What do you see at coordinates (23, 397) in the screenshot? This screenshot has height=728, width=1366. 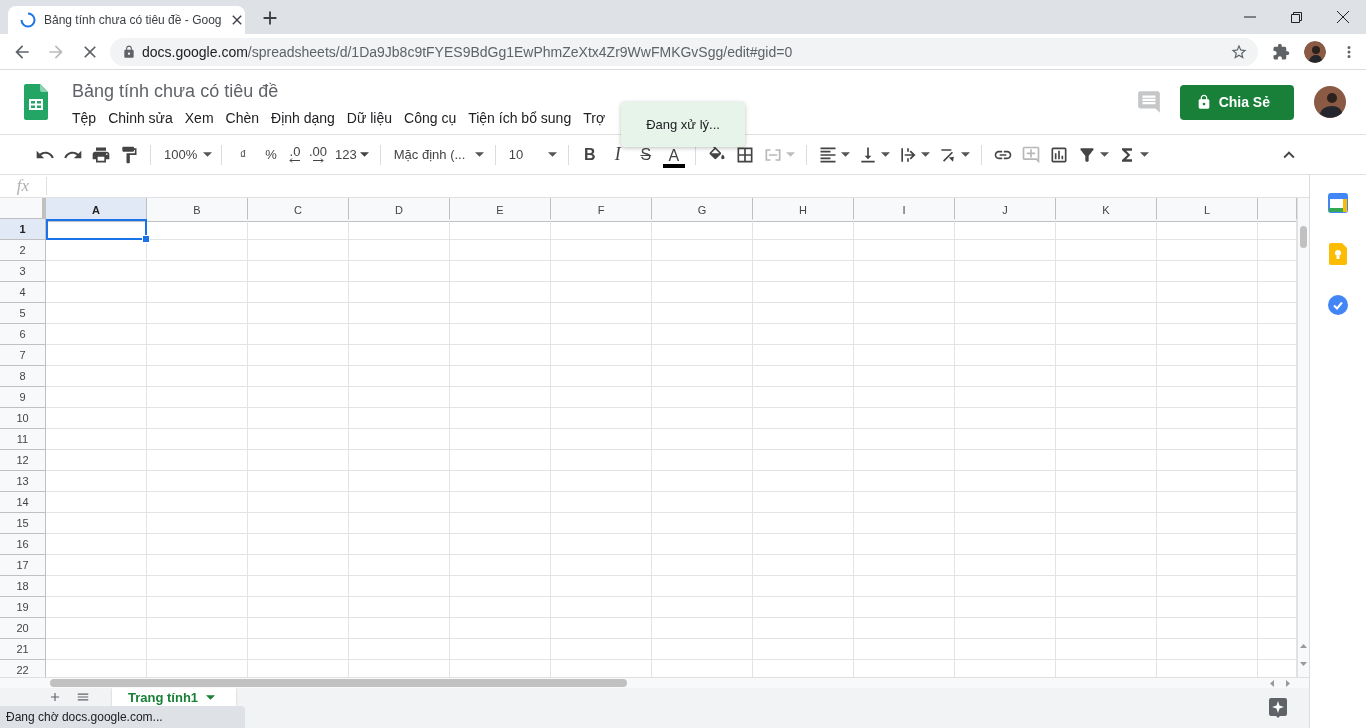 I see `row-header: 9` at bounding box center [23, 397].